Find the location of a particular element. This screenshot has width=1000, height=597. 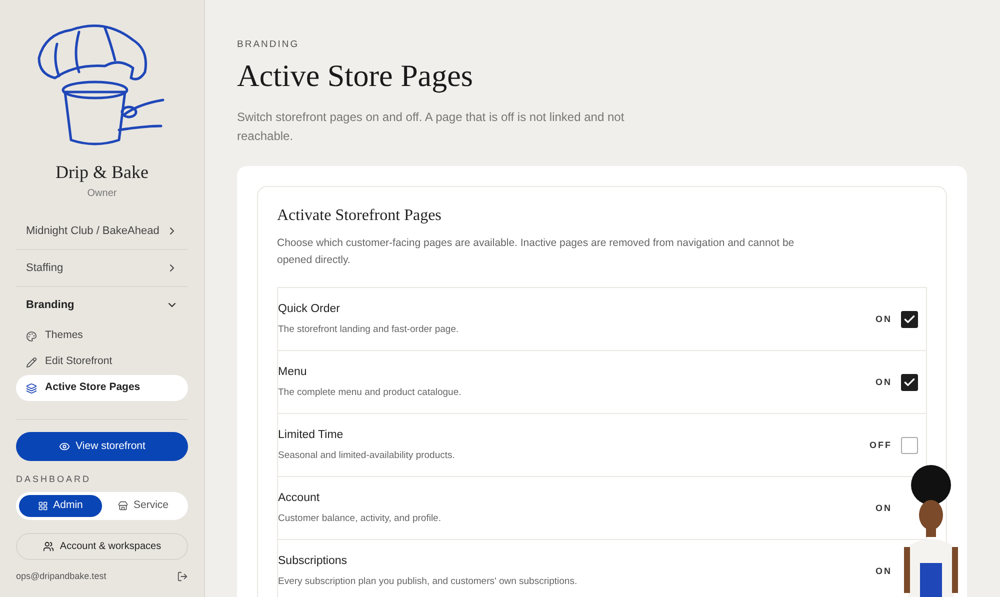

page-name: Subscriptions is located at coordinates (313, 561).